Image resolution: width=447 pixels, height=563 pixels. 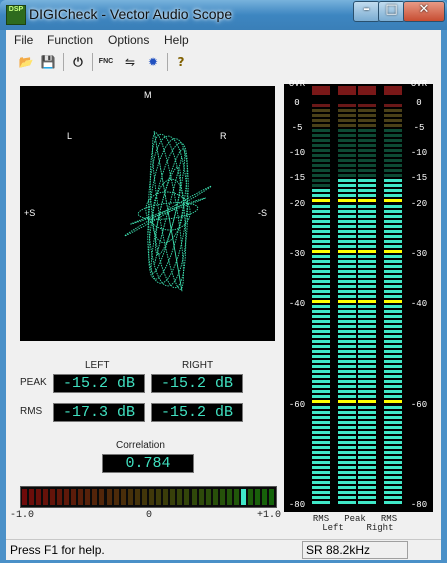 What do you see at coordinates (128, 40) in the screenshot?
I see `menu-options: Options` at bounding box center [128, 40].